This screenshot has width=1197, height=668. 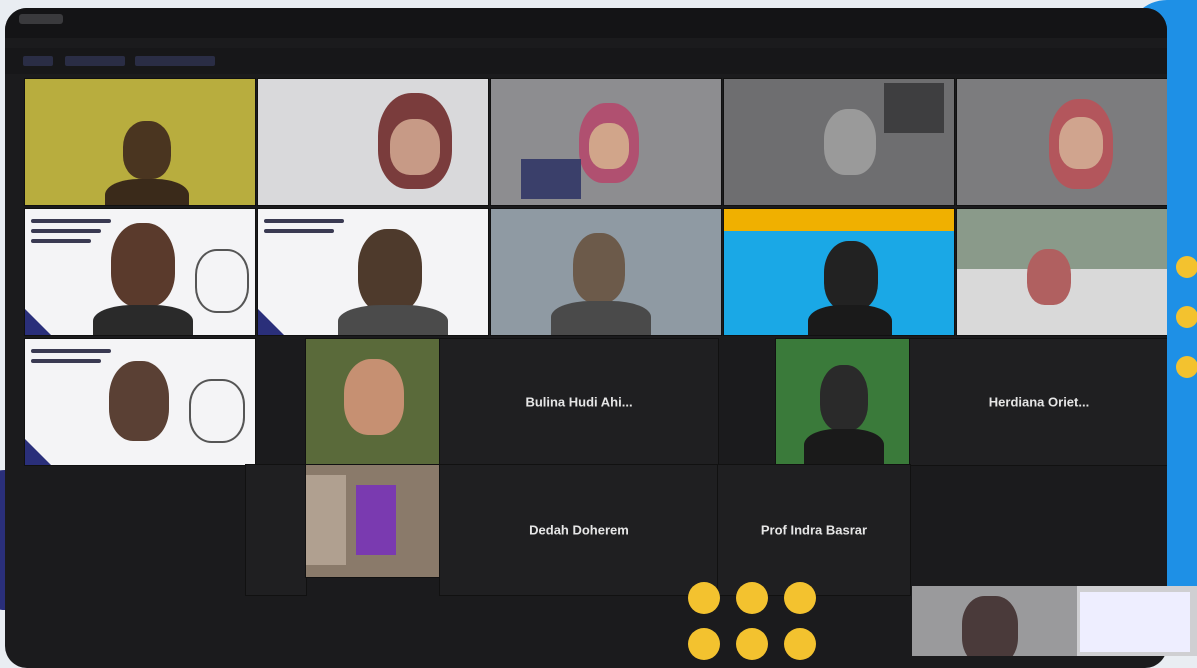 I want to click on participant-name-tile: Dedah Doherem, so click(x=579, y=530).